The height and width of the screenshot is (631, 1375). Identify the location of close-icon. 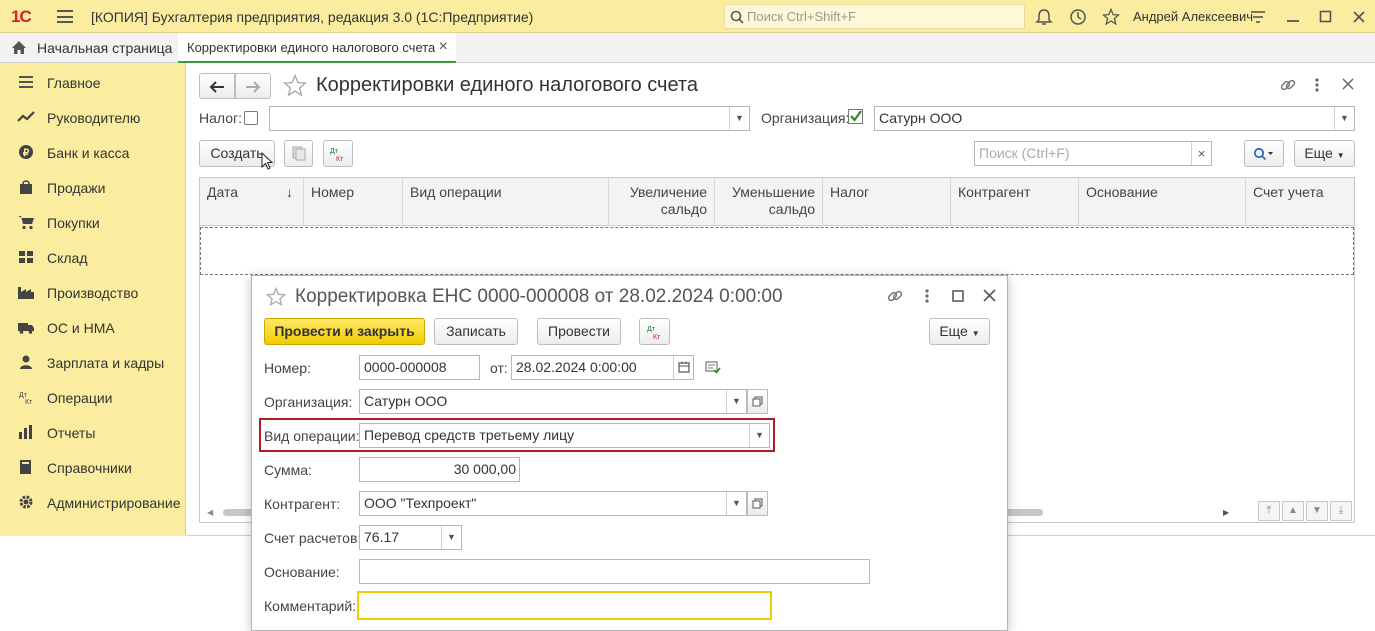
(1359, 17).